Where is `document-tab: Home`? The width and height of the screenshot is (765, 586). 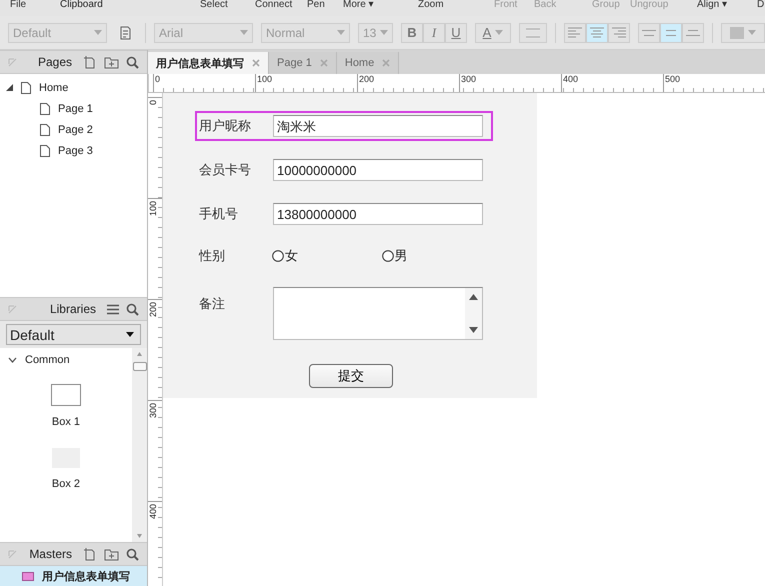 document-tab: Home is located at coordinates (368, 63).